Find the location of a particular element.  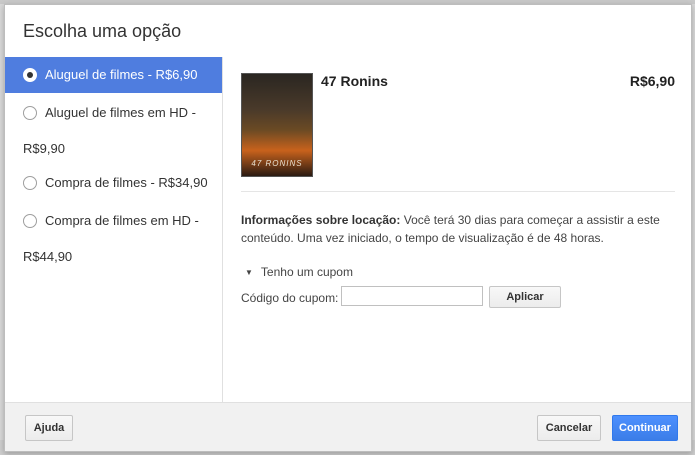

caret-down-icon: ▼ is located at coordinates (249, 272).